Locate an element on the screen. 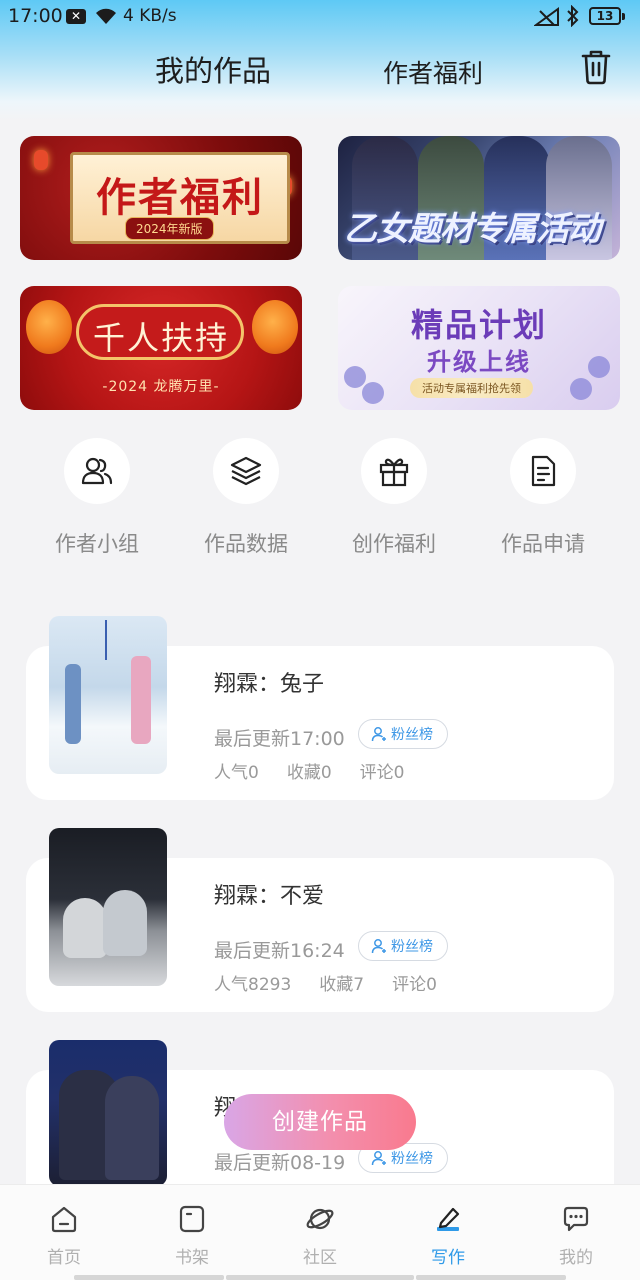  entry-label: 作品数据 is located at coordinates (246, 544).